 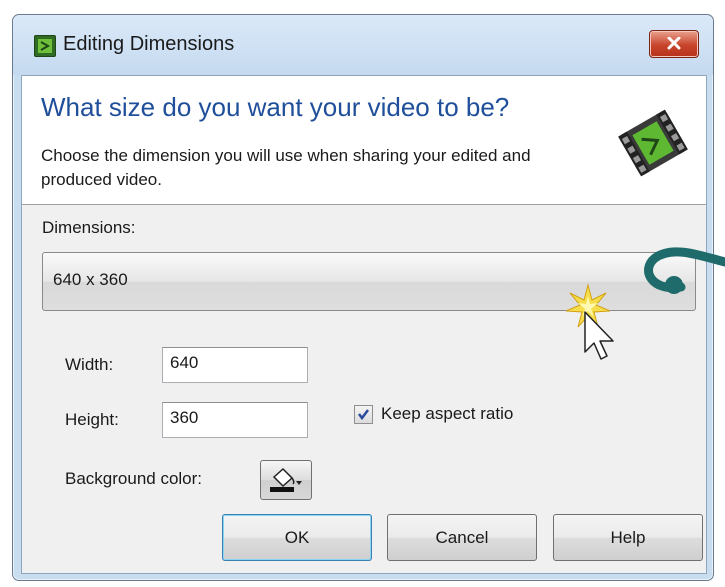 What do you see at coordinates (89, 364) in the screenshot?
I see `width-label: Width:` at bounding box center [89, 364].